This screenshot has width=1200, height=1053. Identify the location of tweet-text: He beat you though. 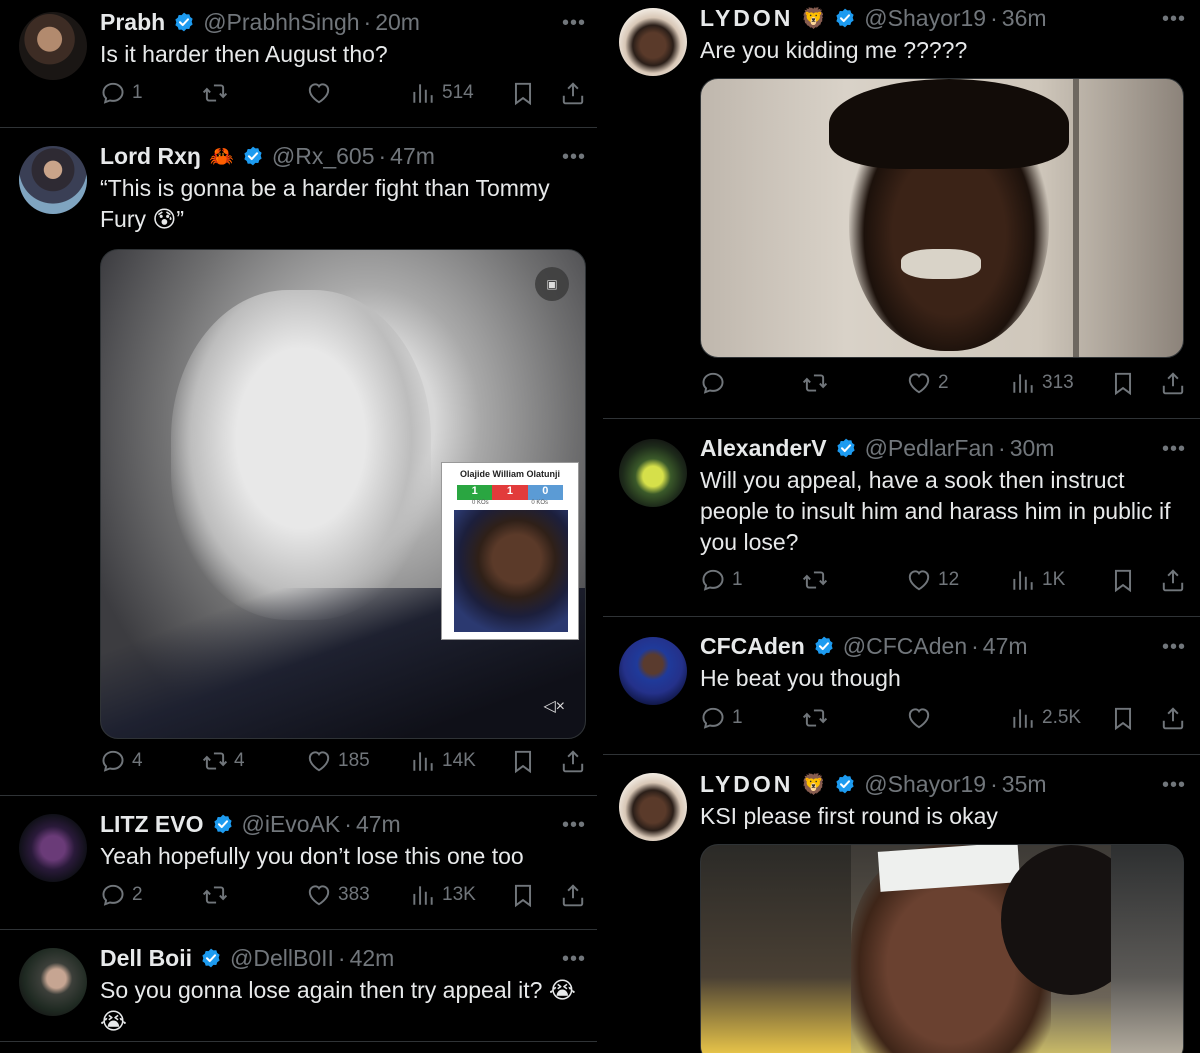
(800, 678).